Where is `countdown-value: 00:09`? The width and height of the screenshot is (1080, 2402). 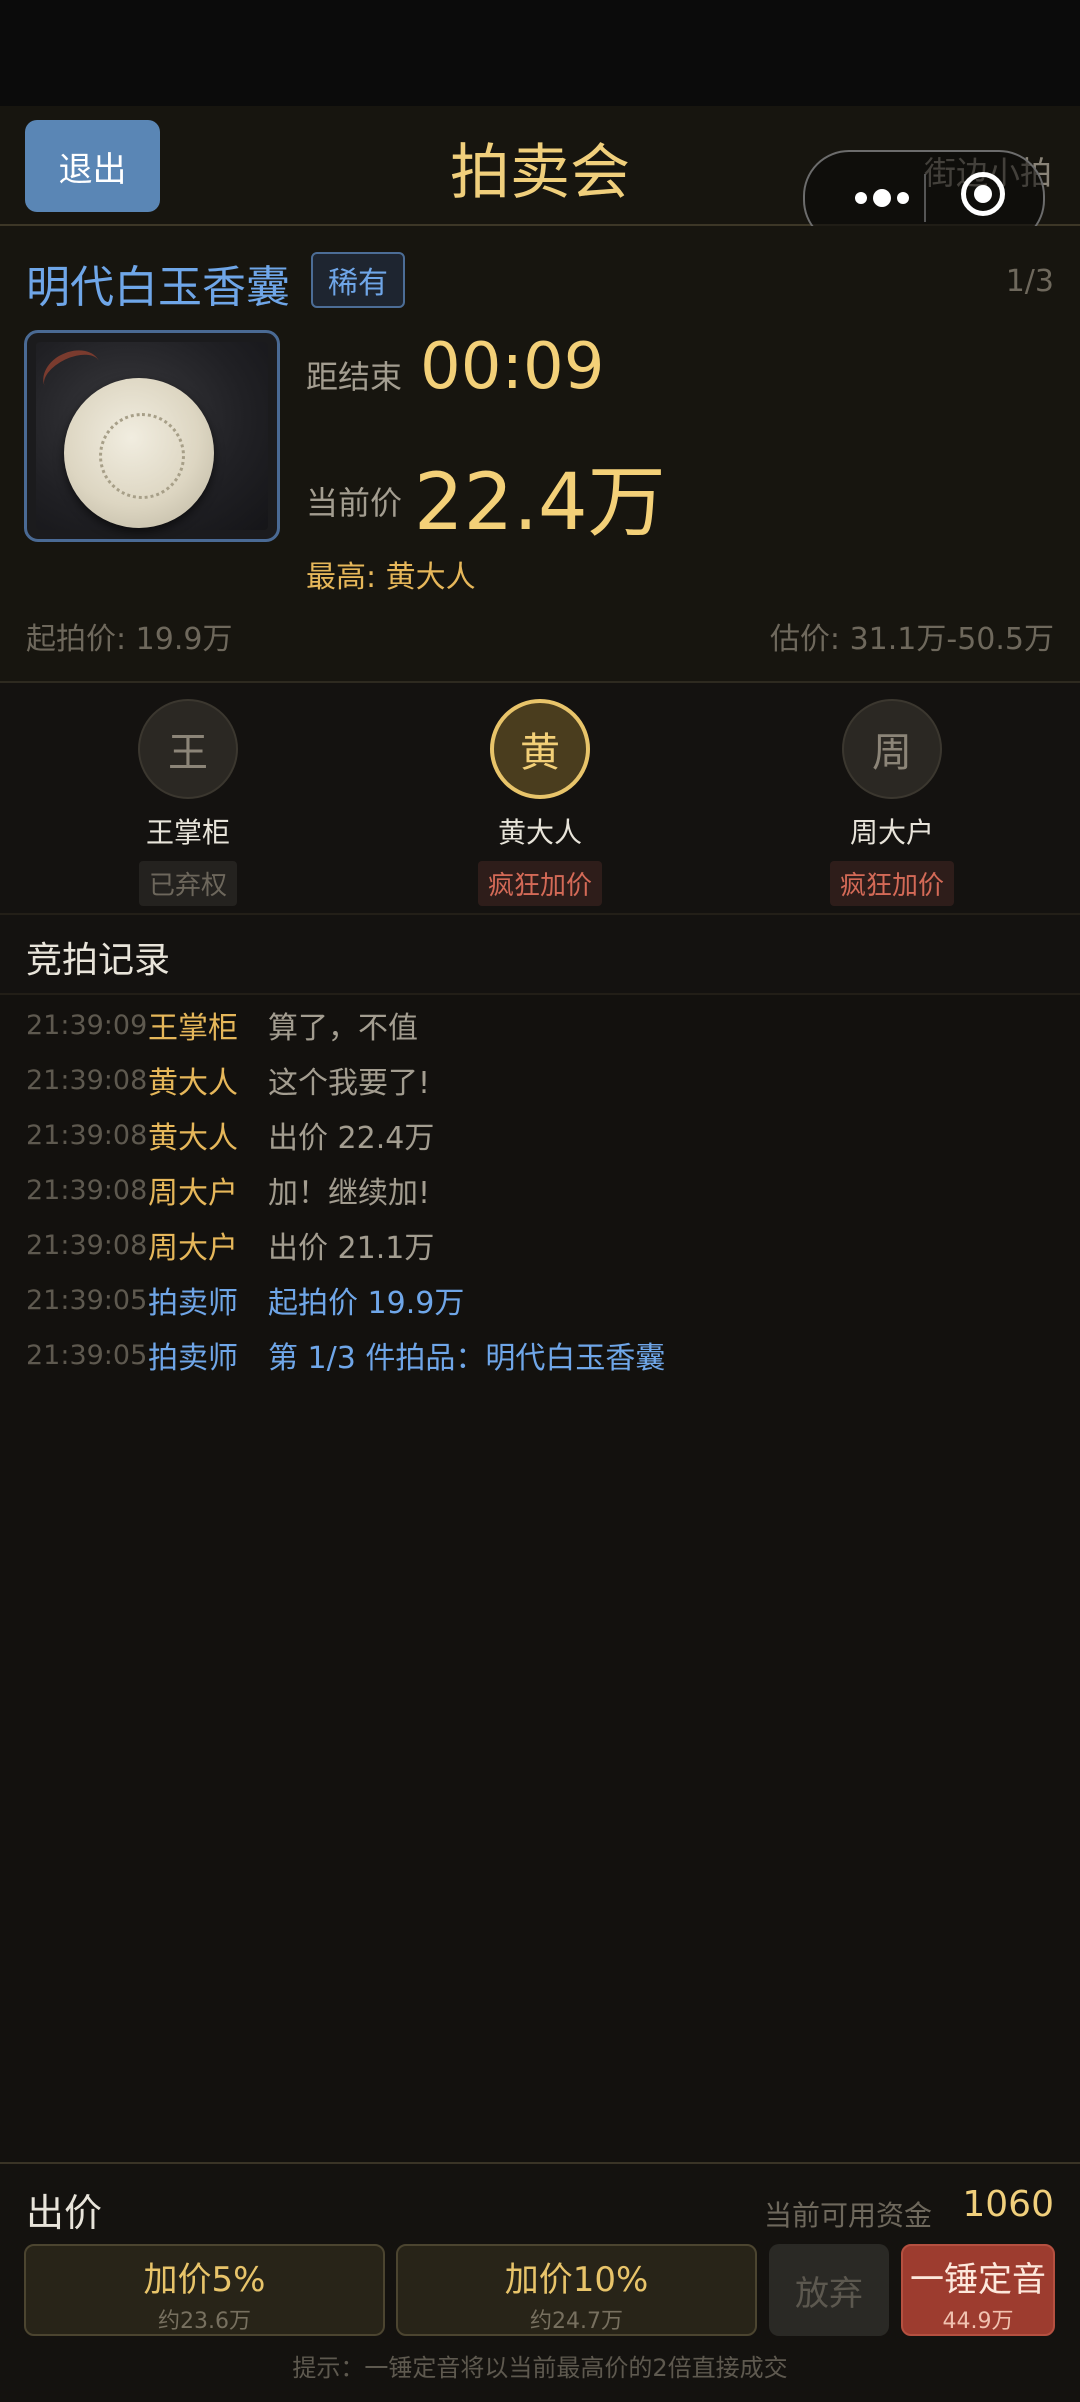
countdown-value: 00:09 is located at coordinates (512, 367).